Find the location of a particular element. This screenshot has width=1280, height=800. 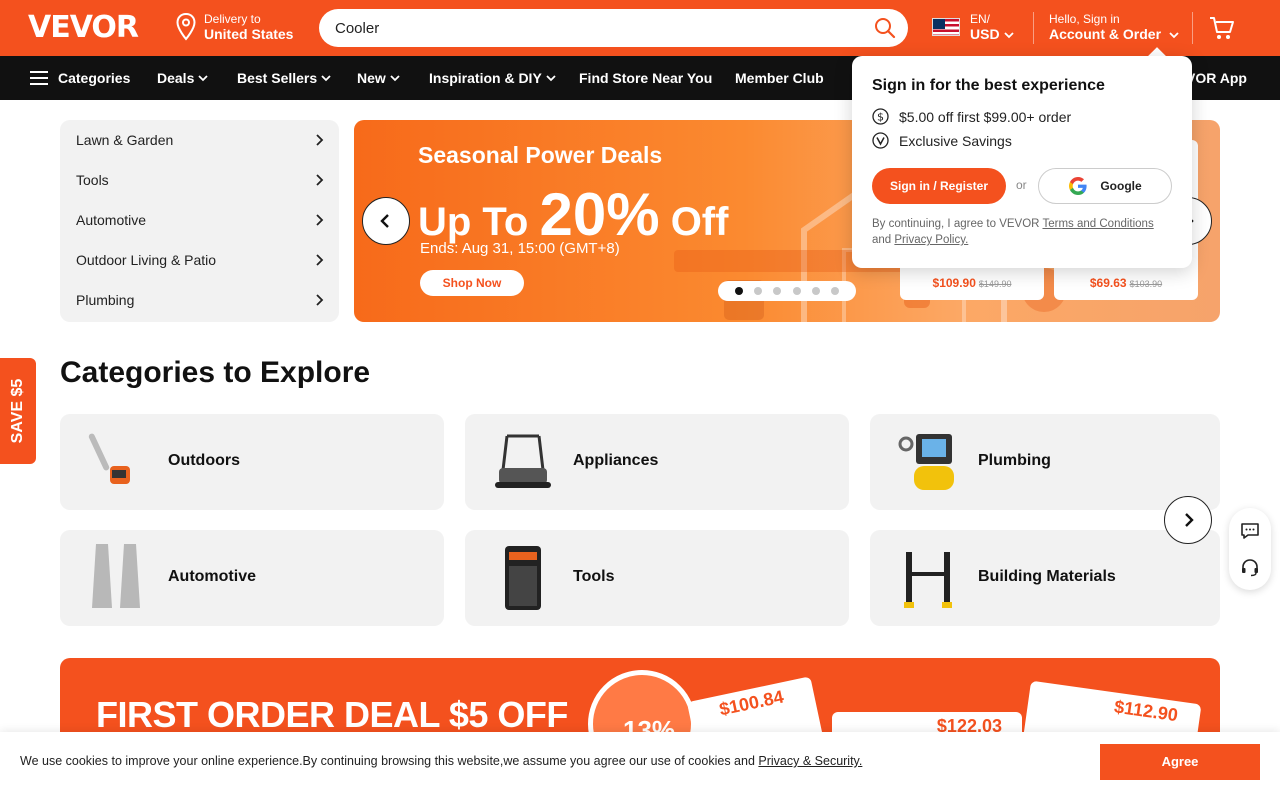

categories-heading: Categories to Explore is located at coordinates (215, 372).